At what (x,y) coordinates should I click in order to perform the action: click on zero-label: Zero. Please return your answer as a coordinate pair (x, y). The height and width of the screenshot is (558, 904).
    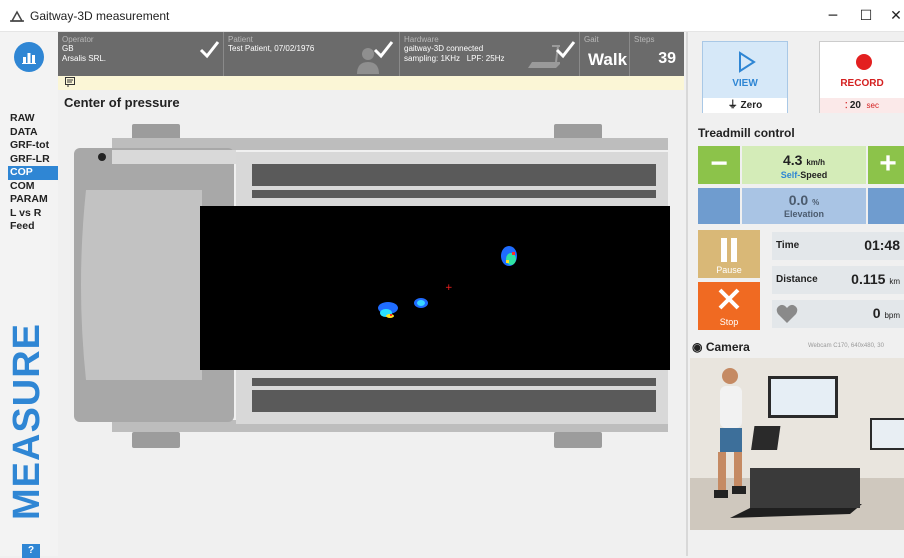
    Looking at the image, I should click on (751, 105).